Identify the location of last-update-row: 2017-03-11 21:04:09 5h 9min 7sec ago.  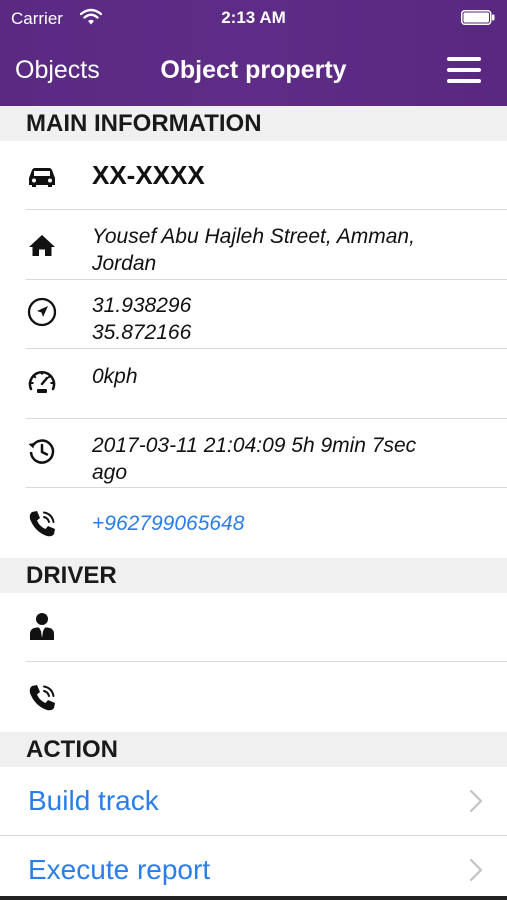
(253, 453).